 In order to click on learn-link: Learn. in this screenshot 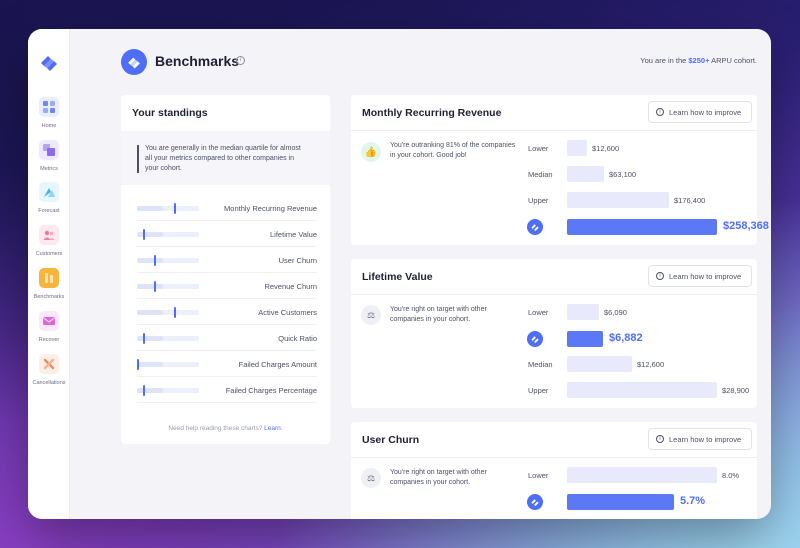, I will do `click(273, 428)`.